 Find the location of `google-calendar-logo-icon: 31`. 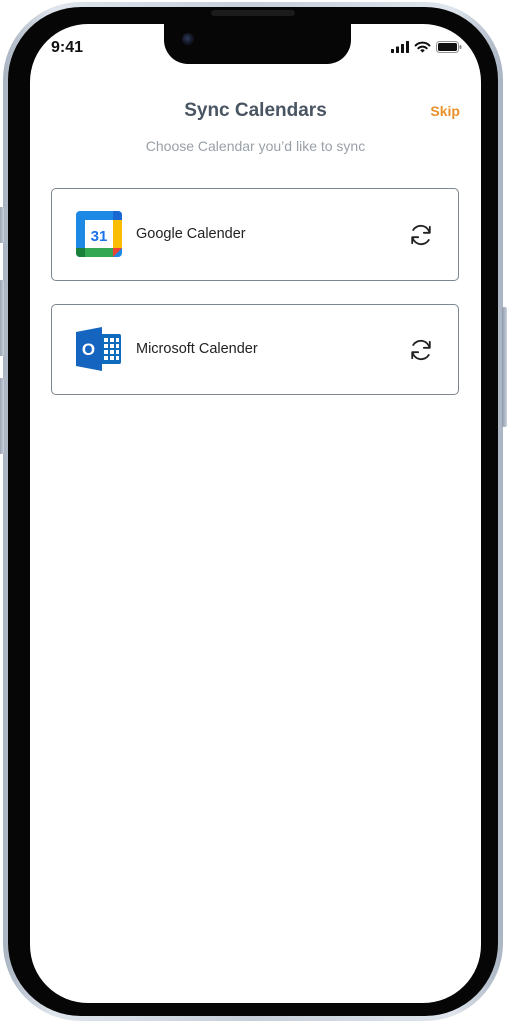

google-calendar-logo-icon: 31 is located at coordinates (99, 234).